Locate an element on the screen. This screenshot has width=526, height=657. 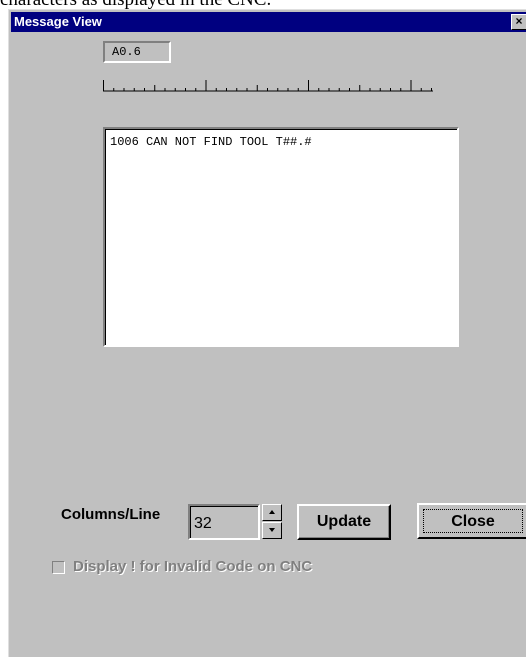
spin-down-button is located at coordinates (272, 530).